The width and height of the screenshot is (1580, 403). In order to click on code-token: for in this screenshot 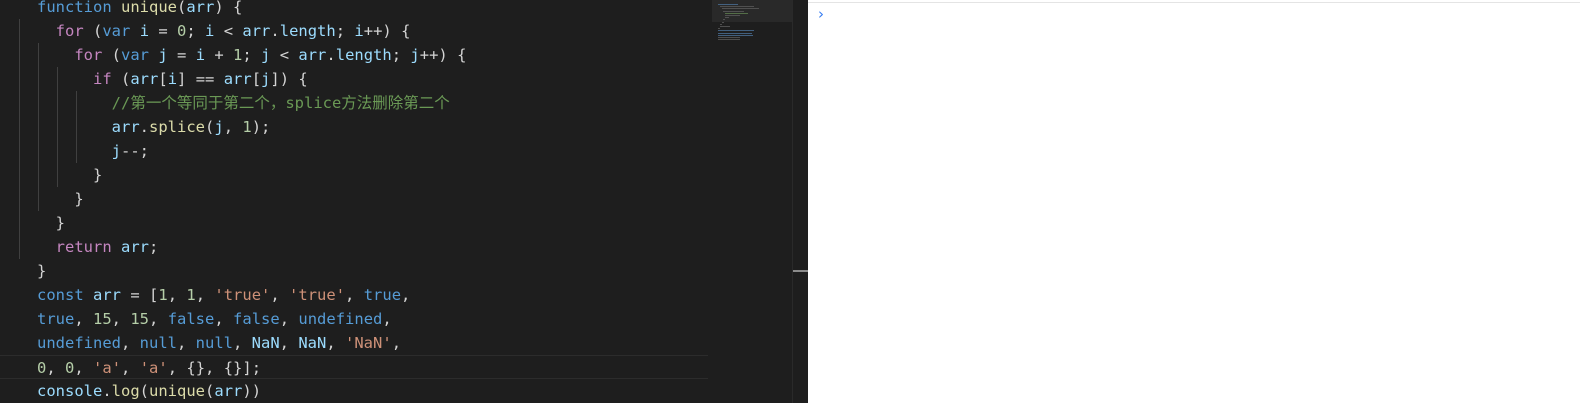, I will do `click(88, 55)`.